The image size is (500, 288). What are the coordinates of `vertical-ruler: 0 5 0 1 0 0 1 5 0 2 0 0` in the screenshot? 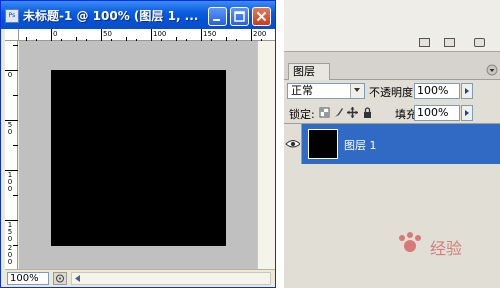 It's located at (11, 155).